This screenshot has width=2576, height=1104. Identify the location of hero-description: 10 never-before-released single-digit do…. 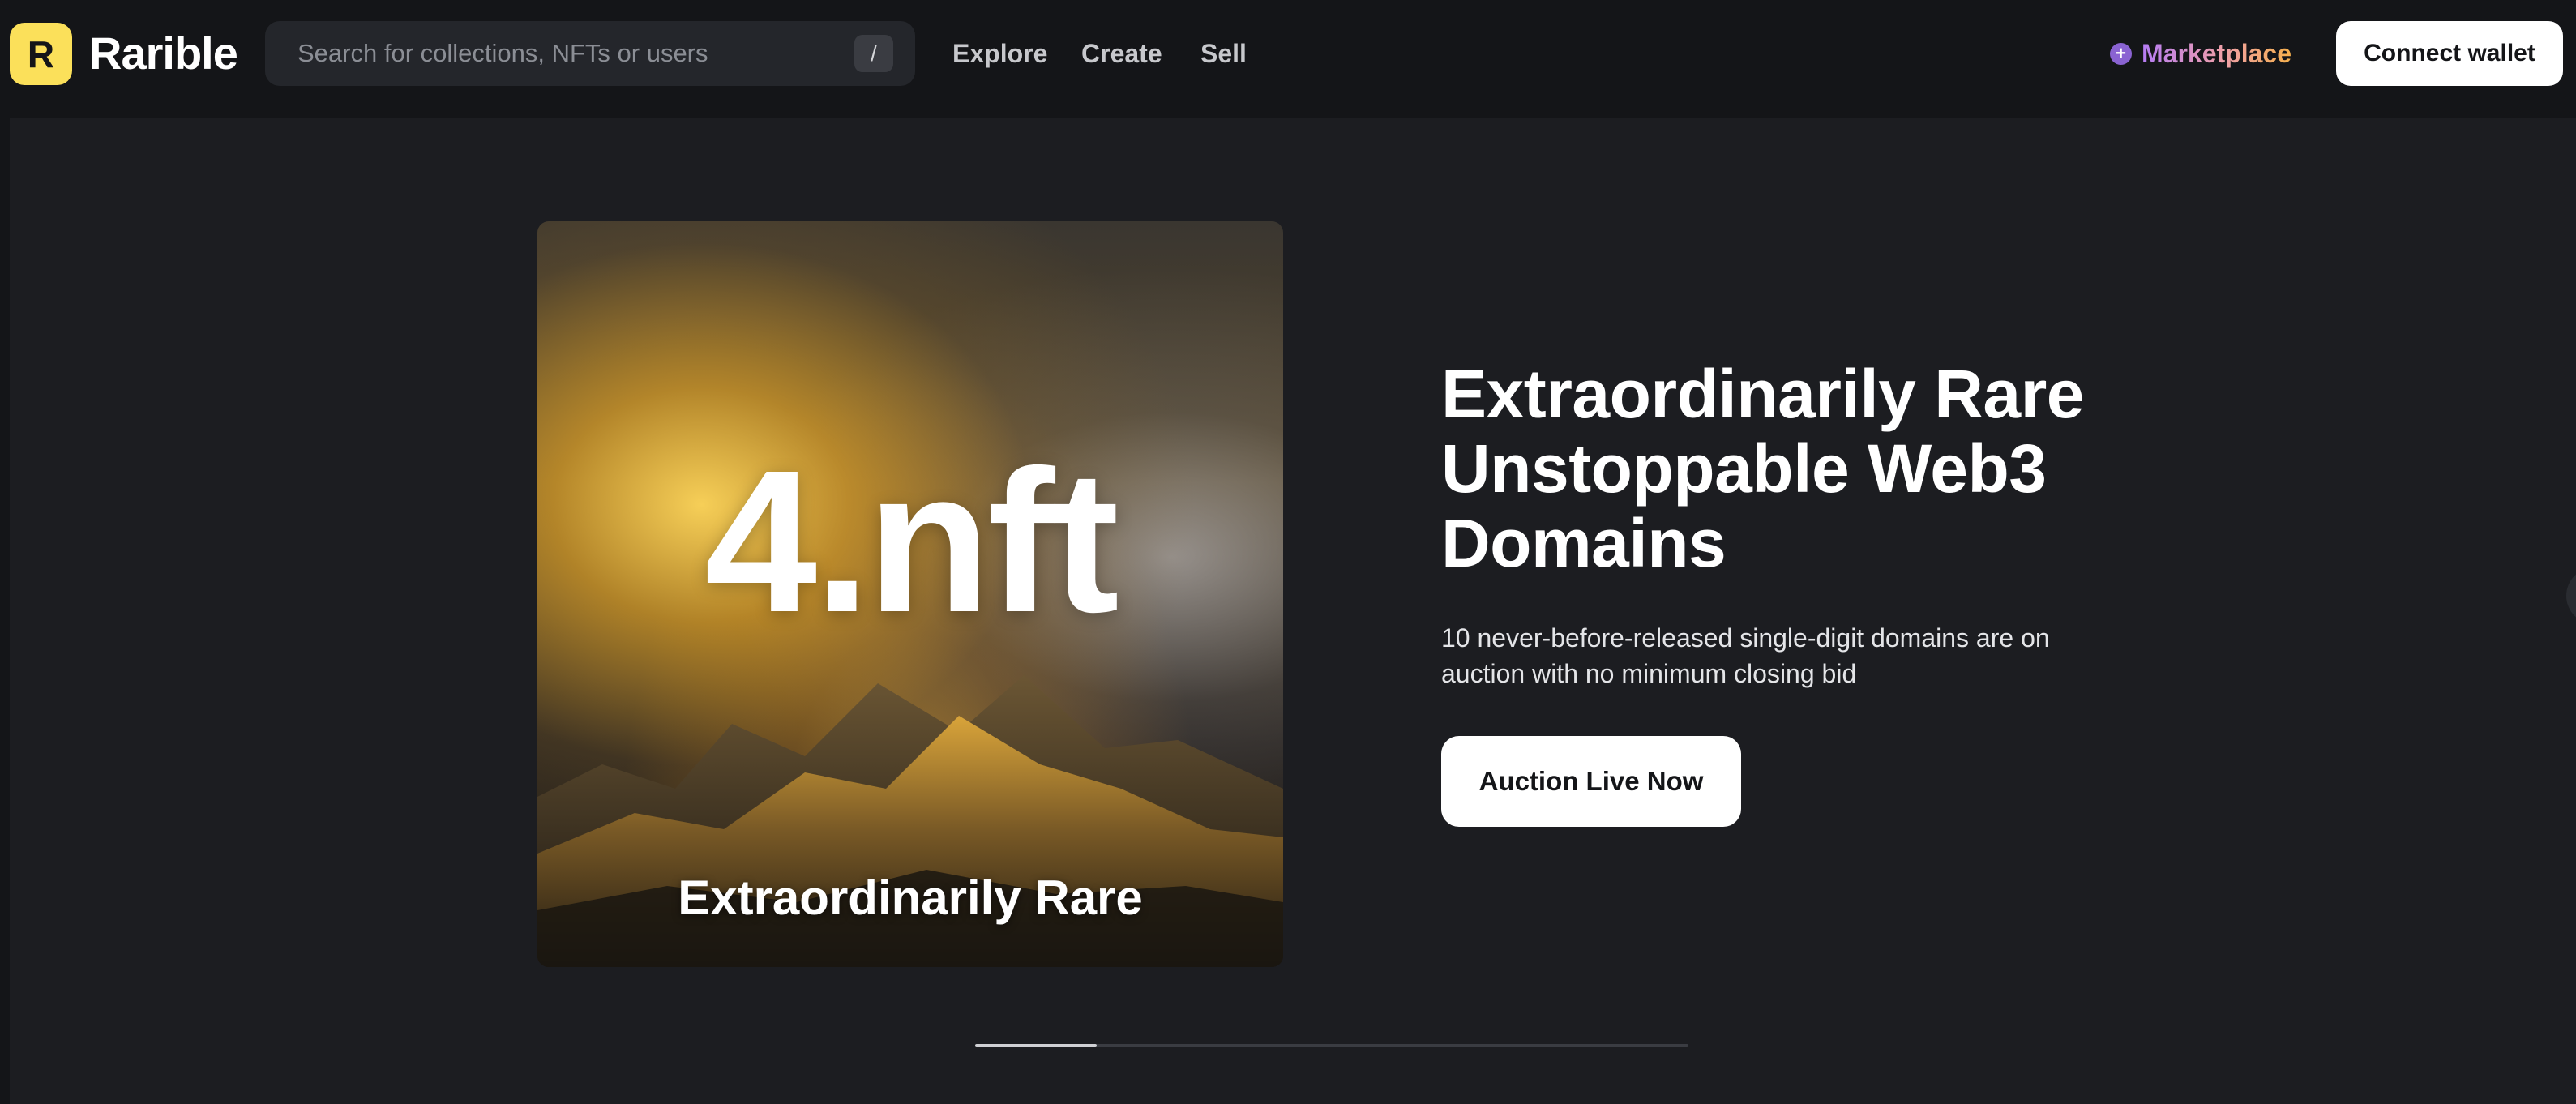
(1746, 655).